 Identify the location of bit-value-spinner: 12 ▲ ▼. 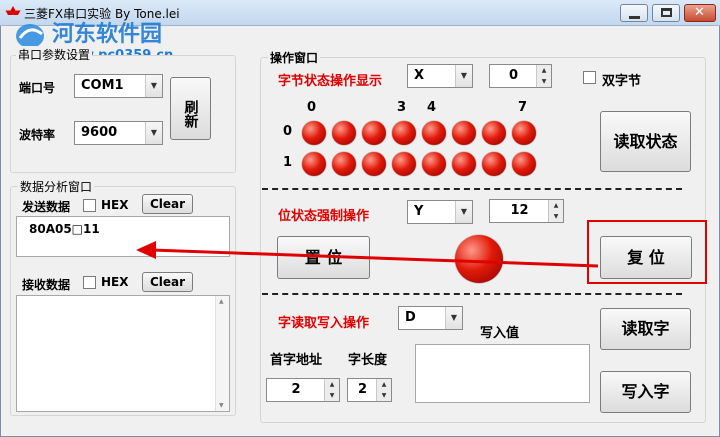
(526, 211).